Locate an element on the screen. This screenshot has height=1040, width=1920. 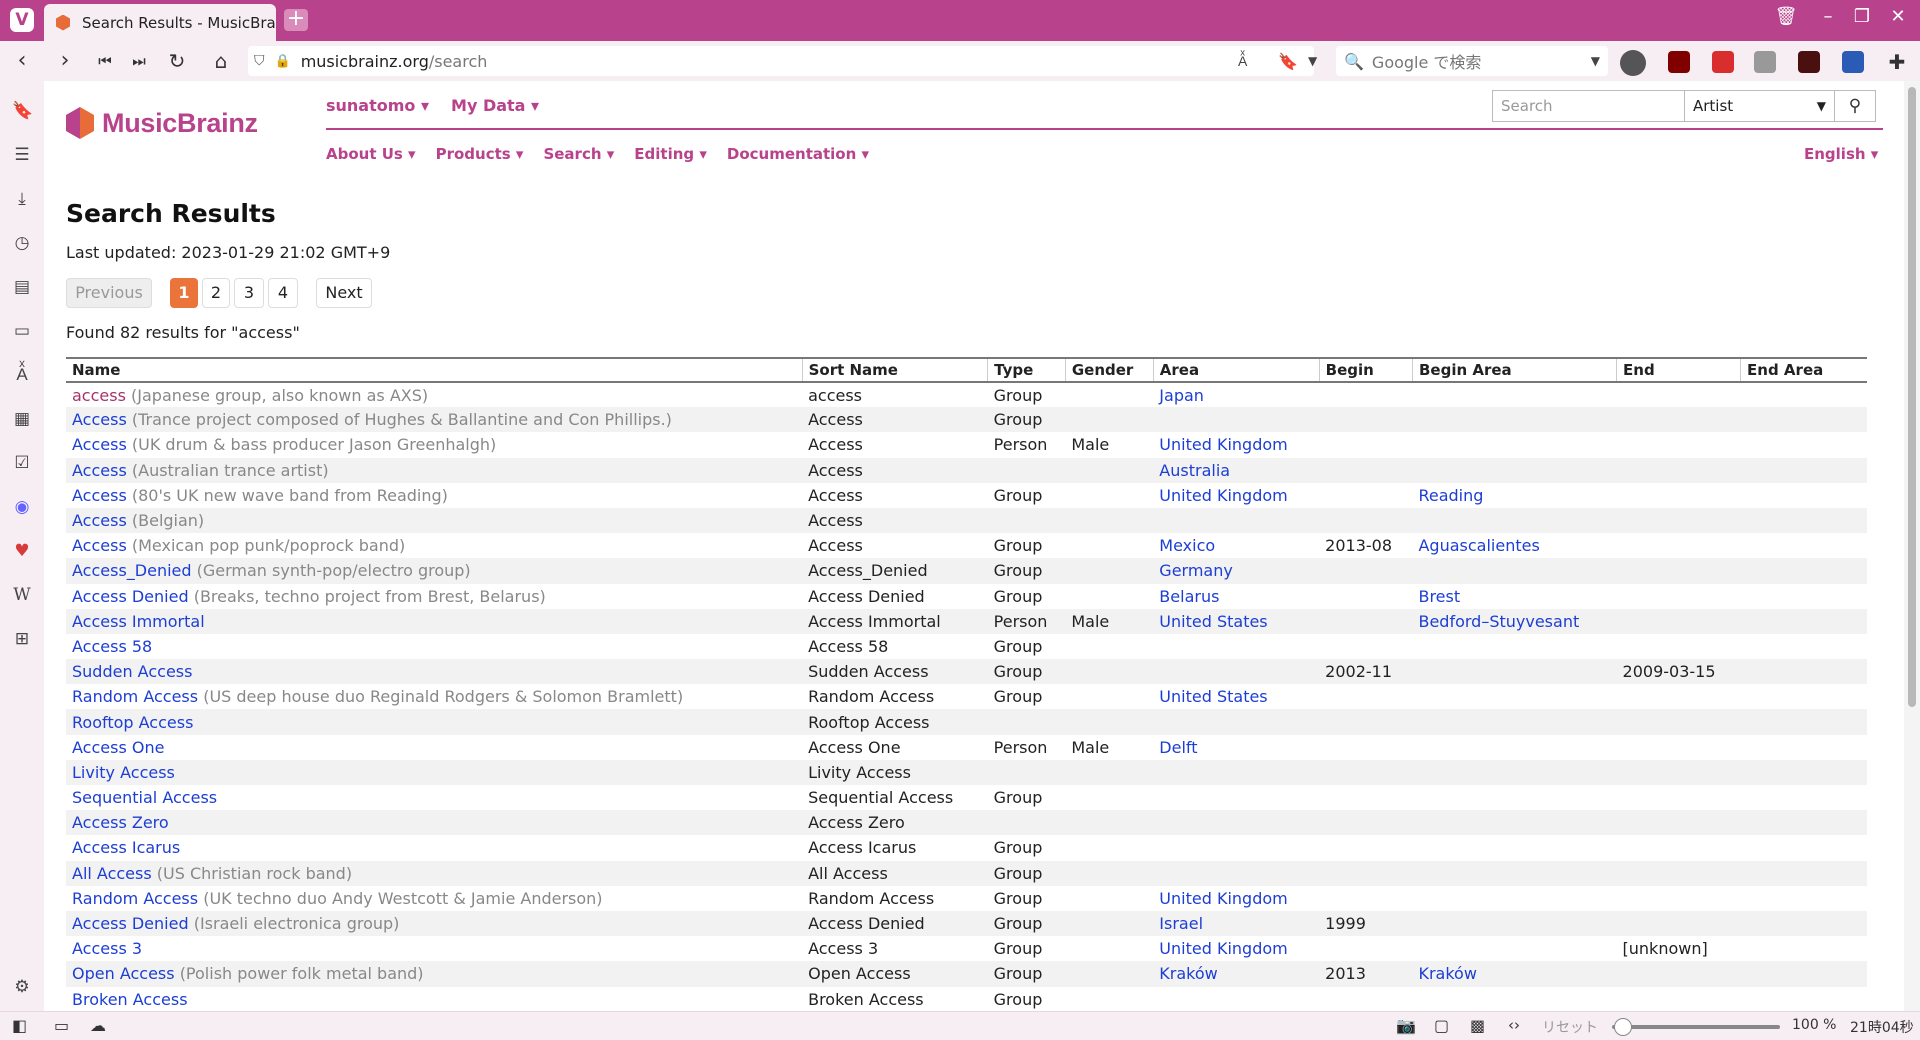
page-2-button: 2 is located at coordinates (216, 293).